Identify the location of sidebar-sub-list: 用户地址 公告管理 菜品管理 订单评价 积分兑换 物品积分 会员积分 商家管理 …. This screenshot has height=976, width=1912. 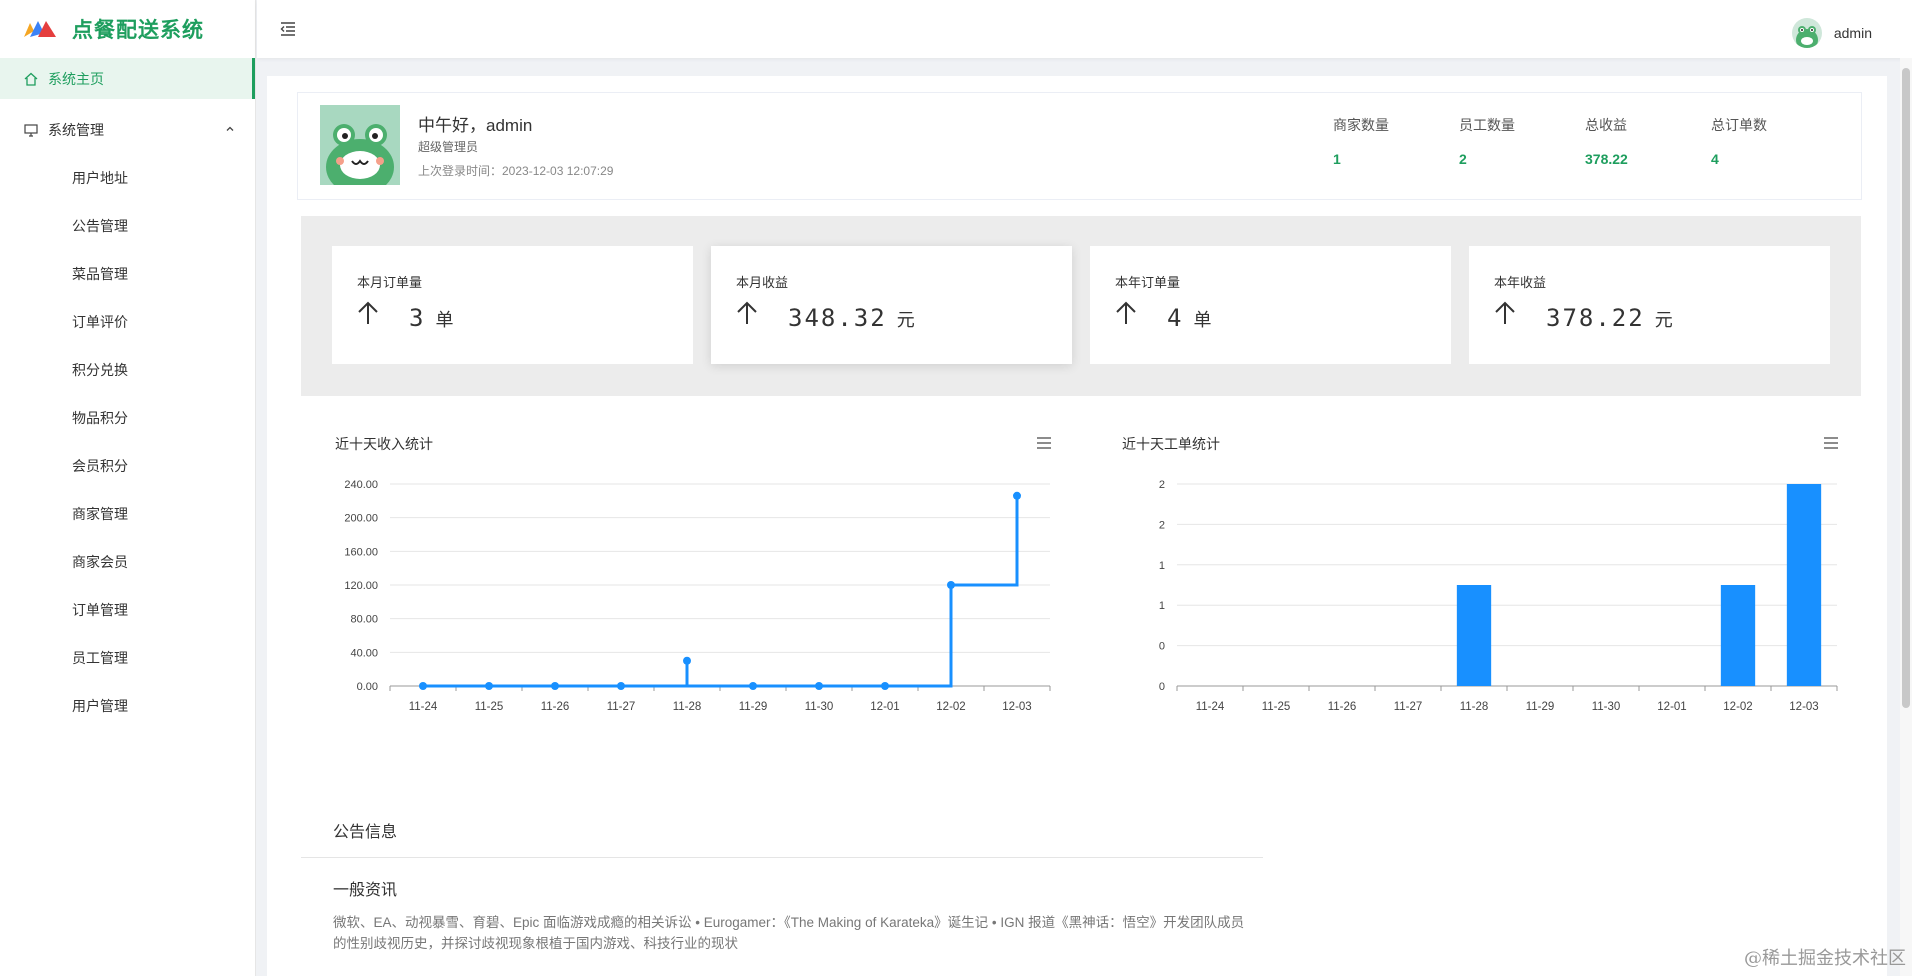
(127, 442).